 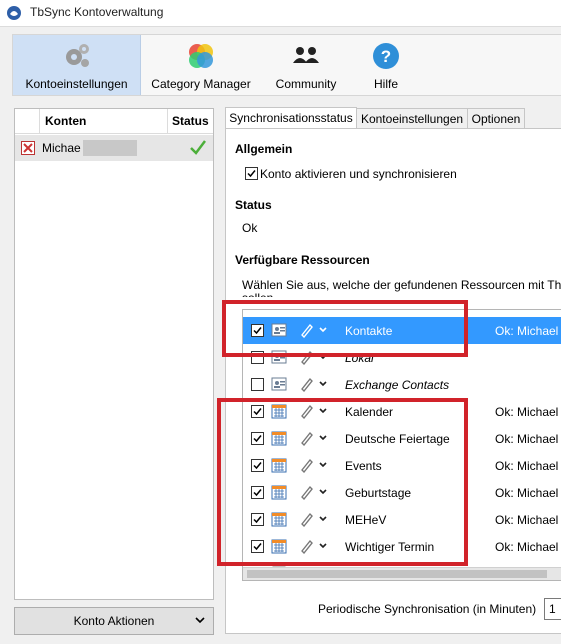 What do you see at coordinates (527, 331) in the screenshot?
I see `resource-status: Ok: Michael` at bounding box center [527, 331].